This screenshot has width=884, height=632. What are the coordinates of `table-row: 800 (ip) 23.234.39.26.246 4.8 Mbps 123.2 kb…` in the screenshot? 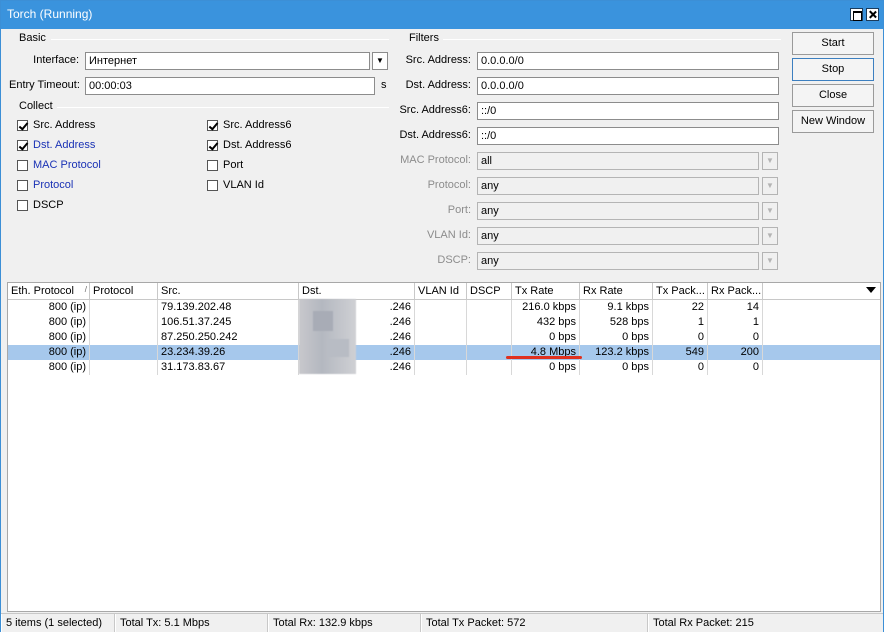 It's located at (444, 352).